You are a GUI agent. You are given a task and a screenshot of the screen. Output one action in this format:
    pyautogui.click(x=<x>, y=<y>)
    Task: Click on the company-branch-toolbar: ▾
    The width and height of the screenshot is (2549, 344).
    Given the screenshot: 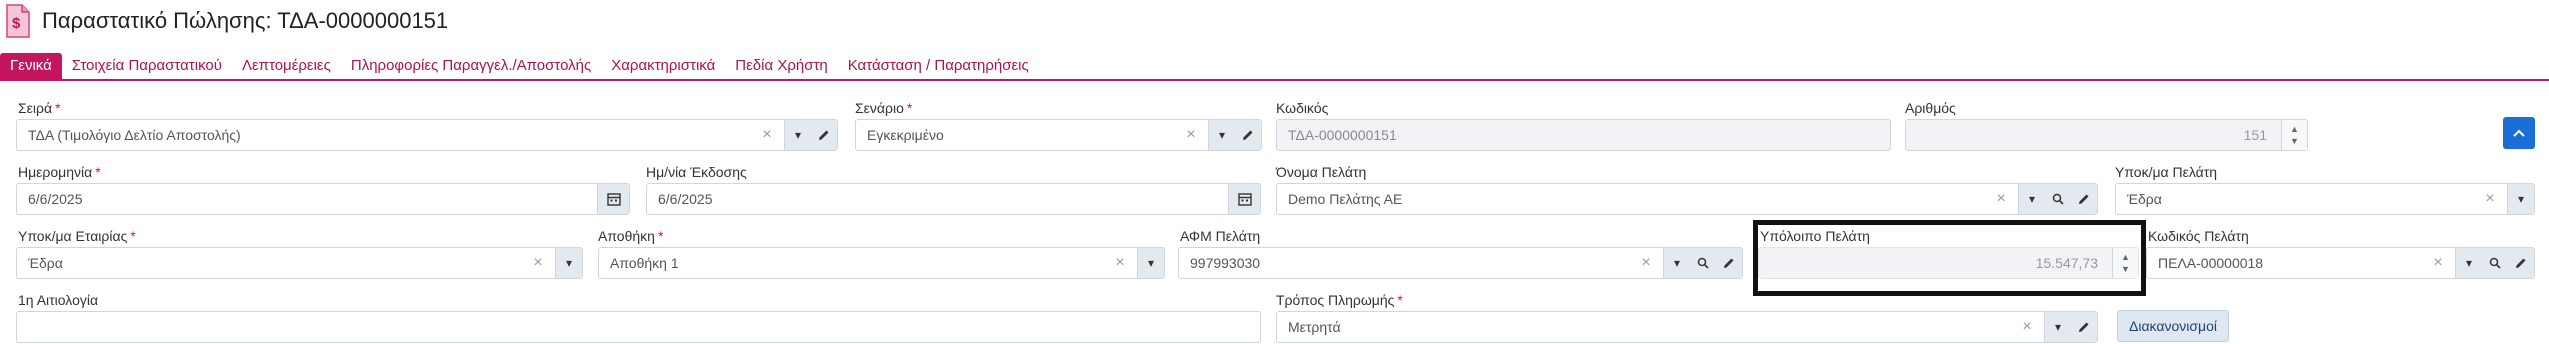 What is the action you would take?
    pyautogui.click(x=568, y=263)
    